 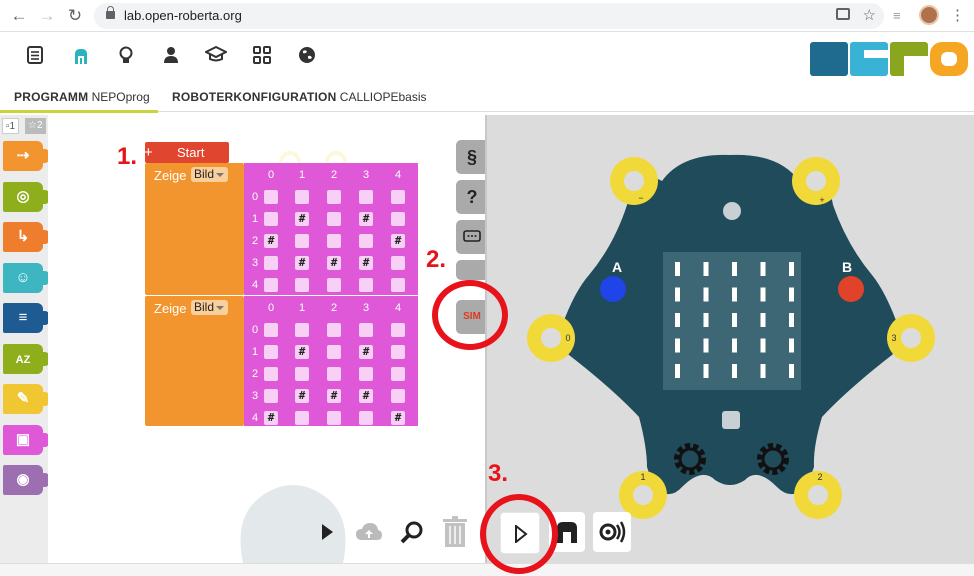 I want to click on user-icon, so click(x=171, y=57).